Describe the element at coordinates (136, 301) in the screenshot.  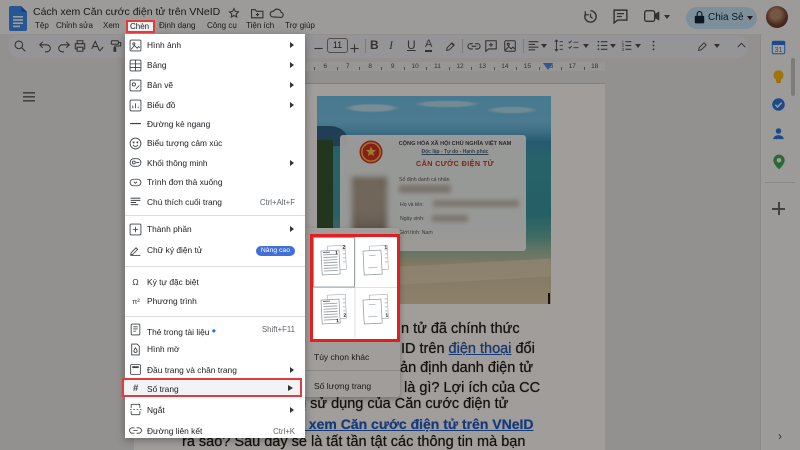
I see `svg-text: π²` at that location.